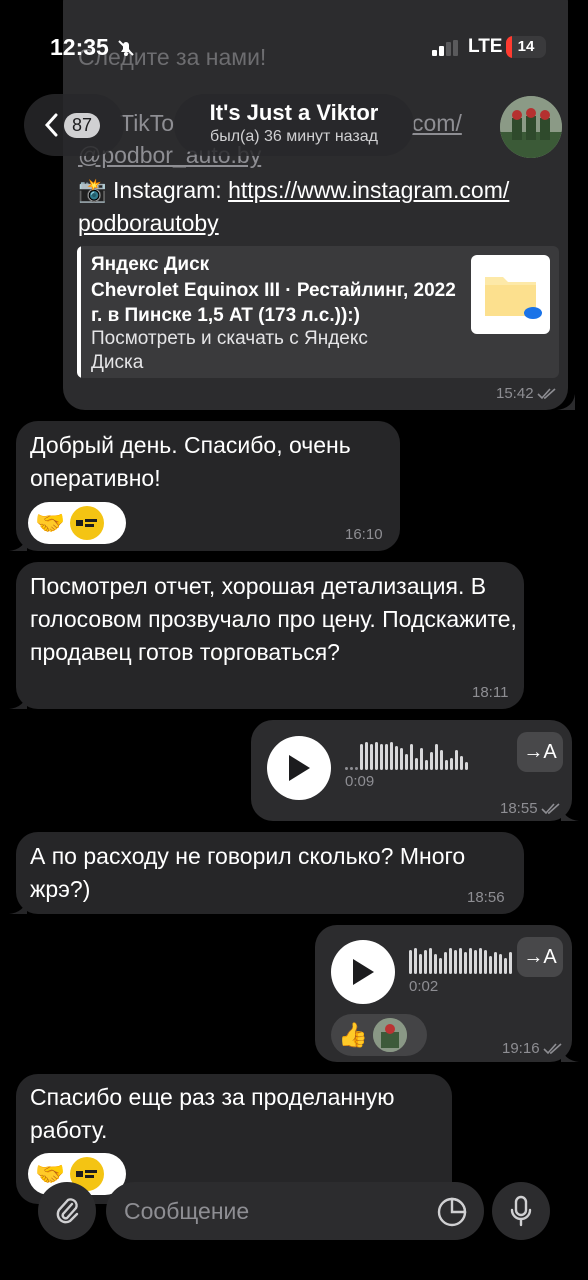 This screenshot has height=1280, width=588. Describe the element at coordinates (79, 312) in the screenshot. I see `preview-accent-bar` at that location.